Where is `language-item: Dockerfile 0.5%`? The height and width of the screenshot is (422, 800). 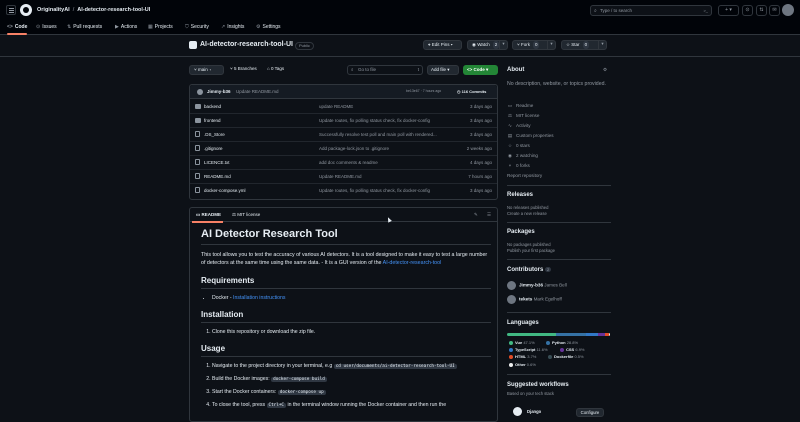 language-item: Dockerfile 0.5% is located at coordinates (566, 356).